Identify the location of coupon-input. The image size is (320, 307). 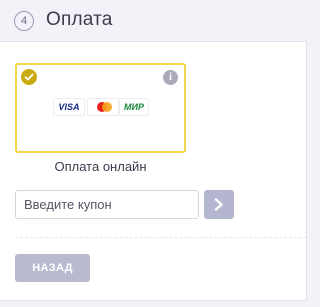
(107, 204).